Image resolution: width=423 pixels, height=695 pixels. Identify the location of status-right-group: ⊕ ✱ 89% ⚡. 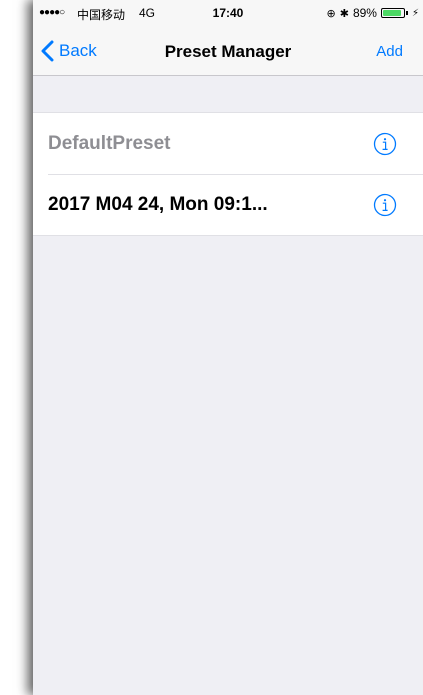
(373, 13).